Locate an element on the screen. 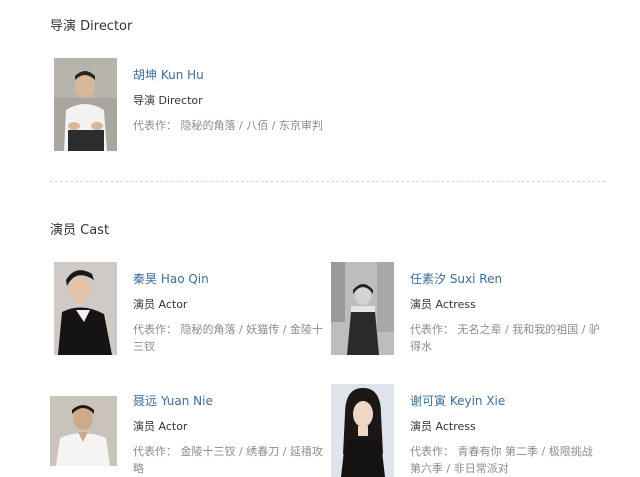 The width and height of the screenshot is (640, 477). person-name: 聂远 Yuan Nie is located at coordinates (233, 400).